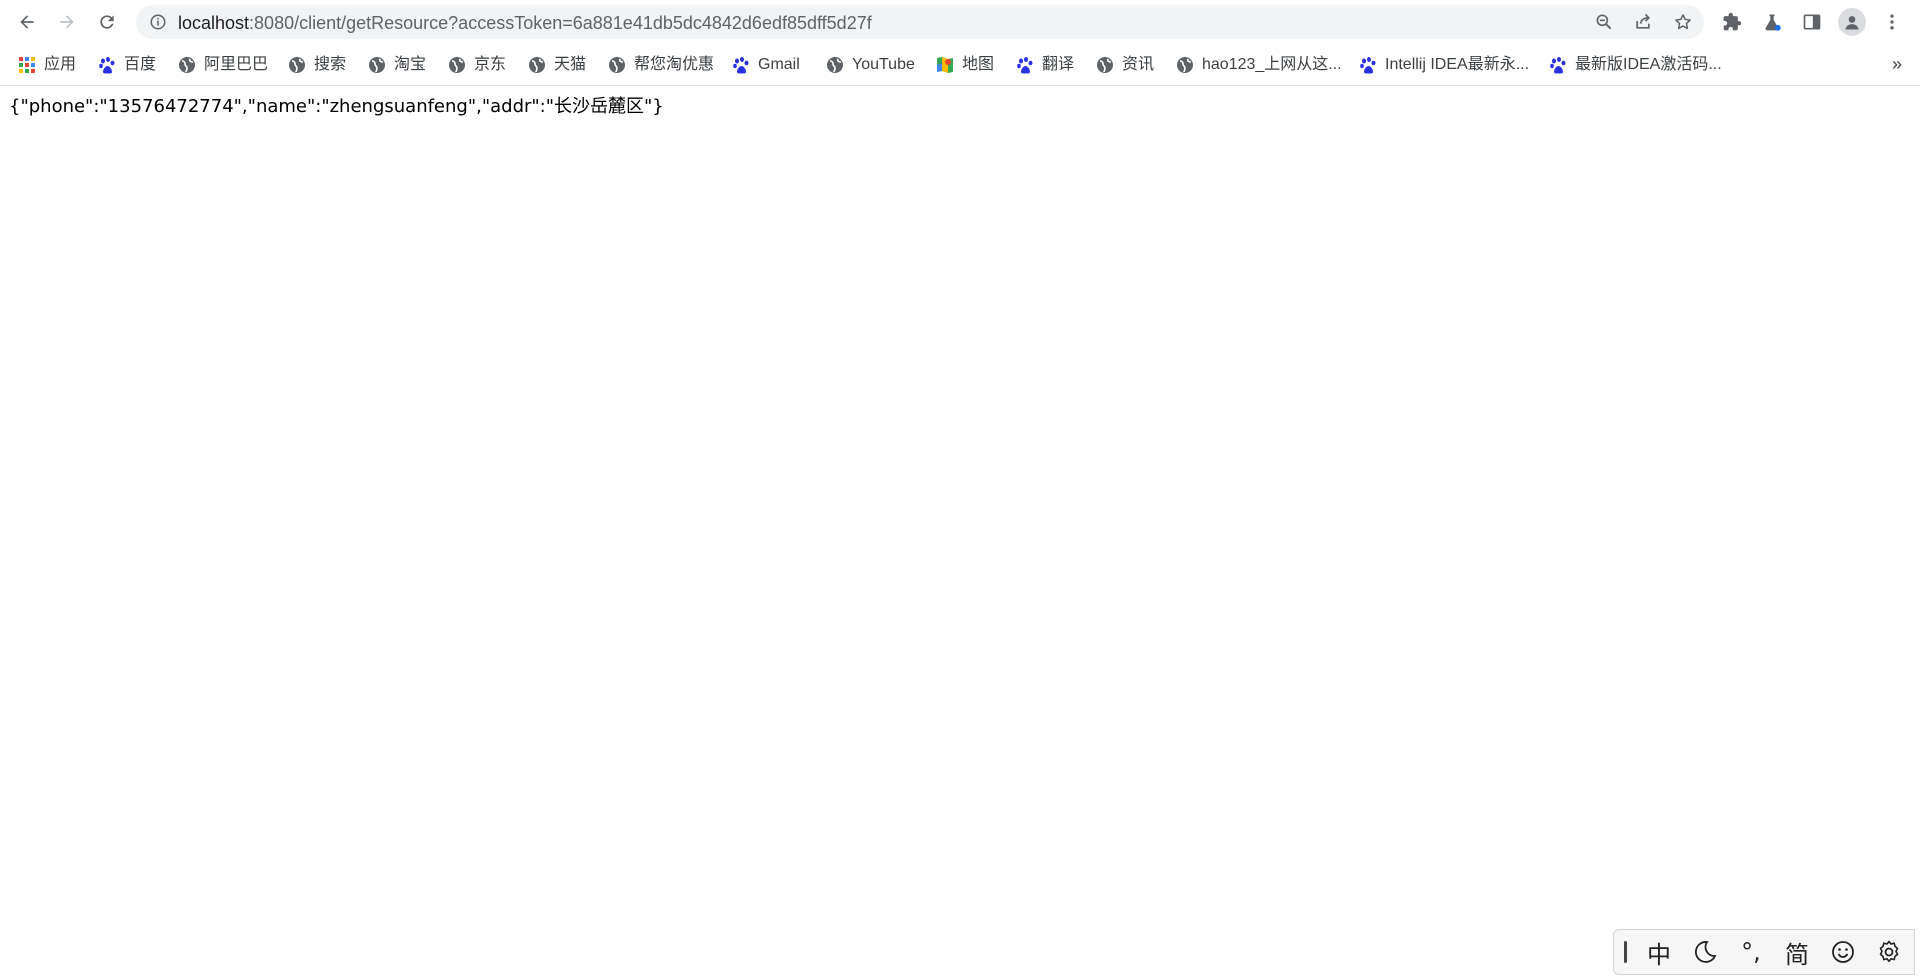 This screenshot has width=1920, height=976. I want to click on side-panel-button, so click(1812, 22).